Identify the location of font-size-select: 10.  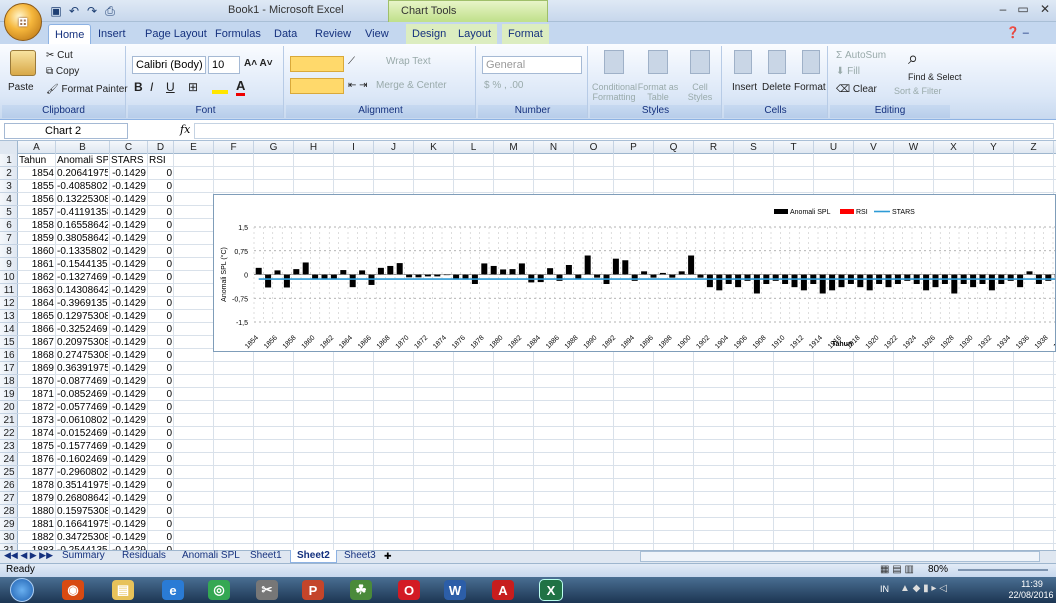
(224, 65).